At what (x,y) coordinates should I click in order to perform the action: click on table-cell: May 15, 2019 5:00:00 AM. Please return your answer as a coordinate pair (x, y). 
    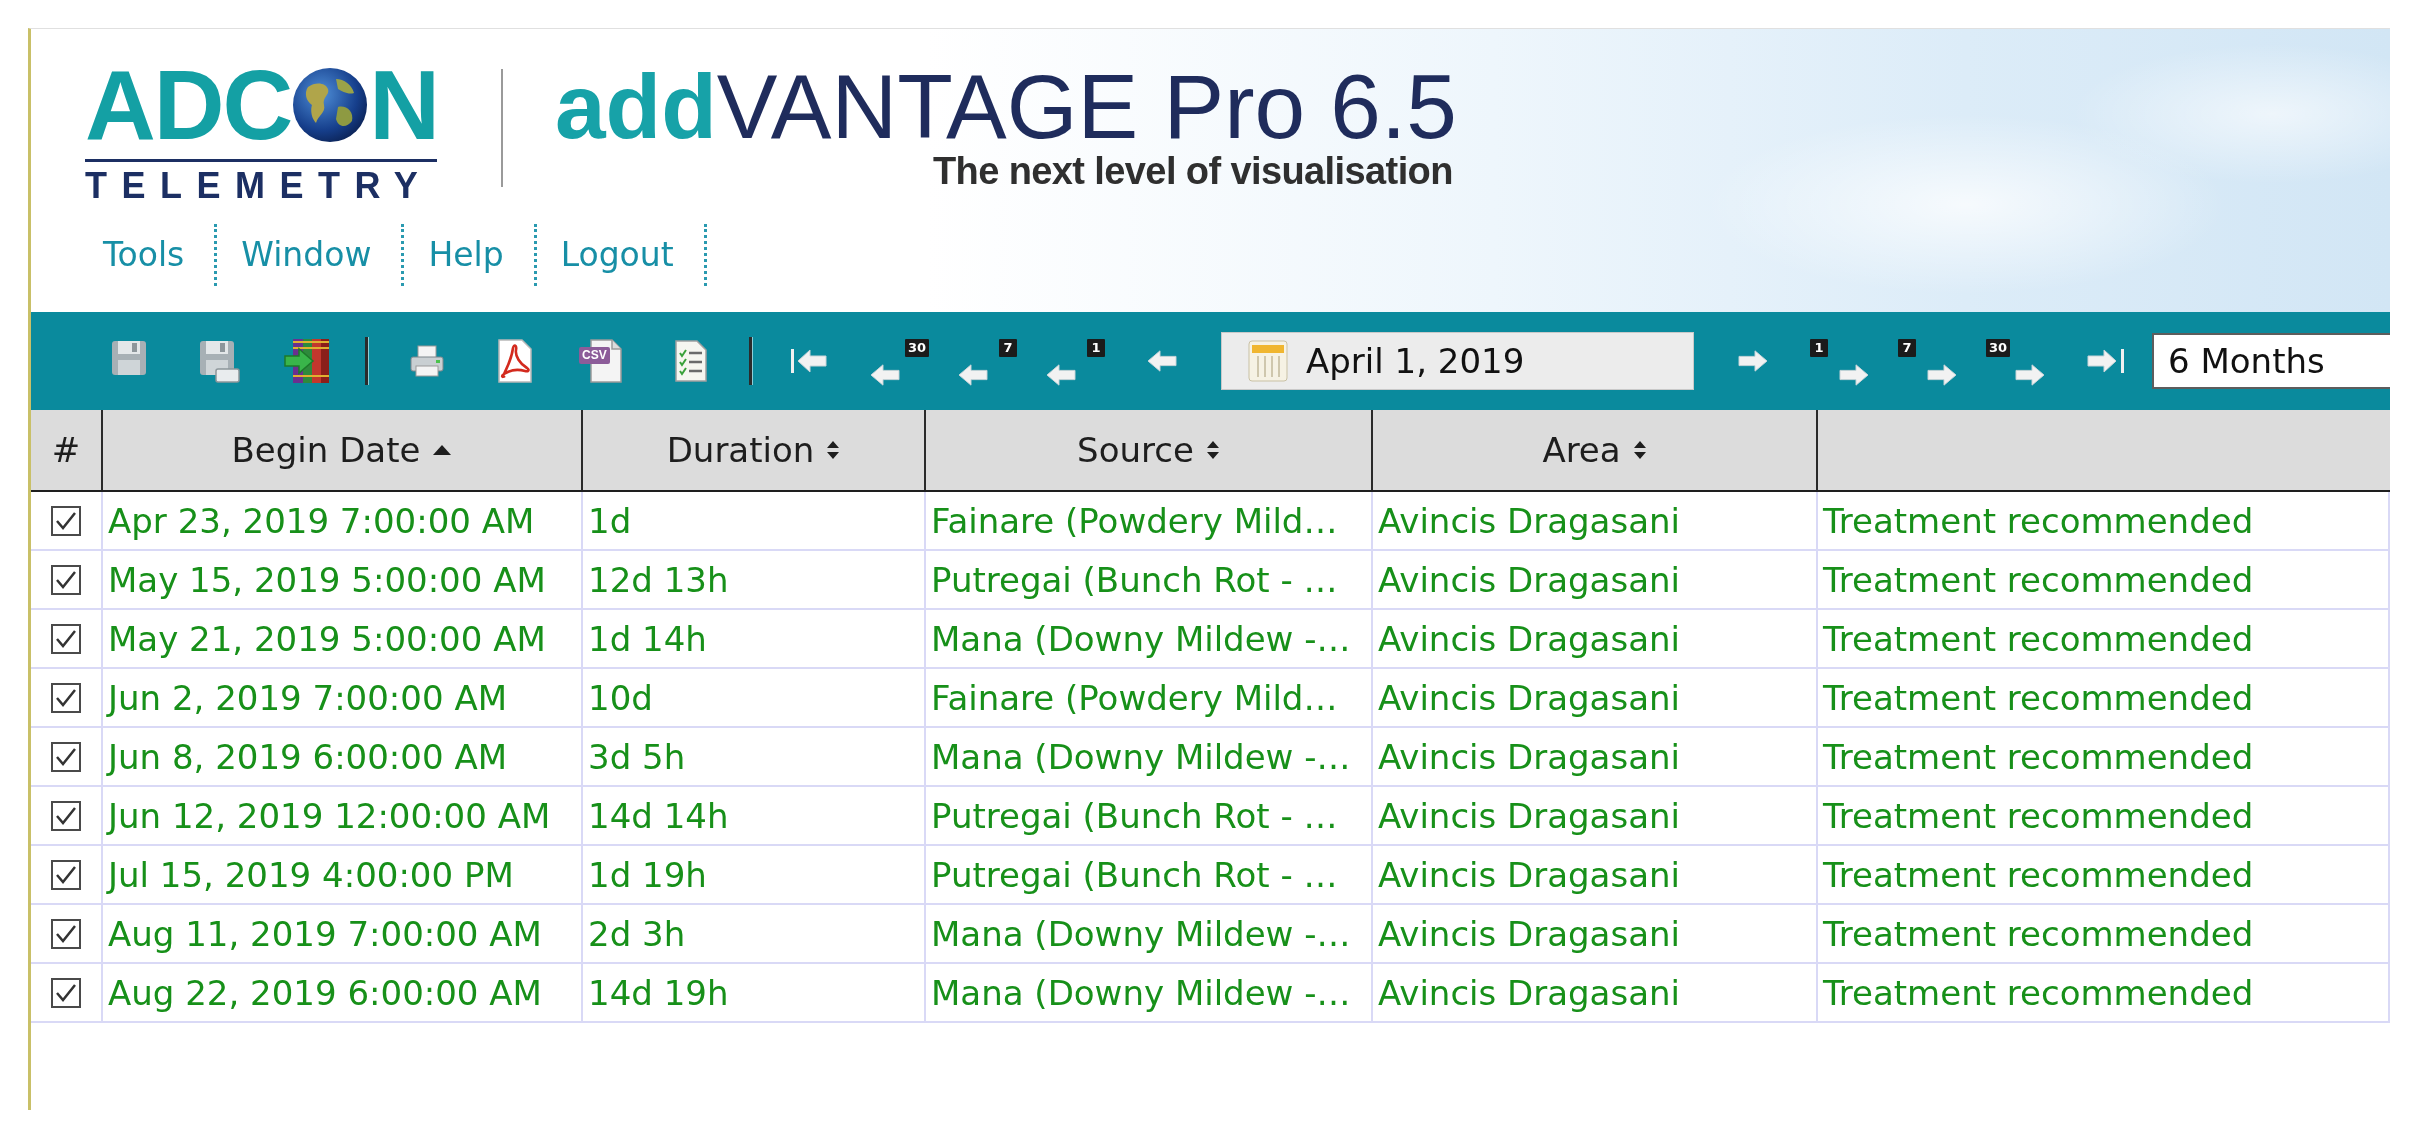
    Looking at the image, I should click on (343, 579).